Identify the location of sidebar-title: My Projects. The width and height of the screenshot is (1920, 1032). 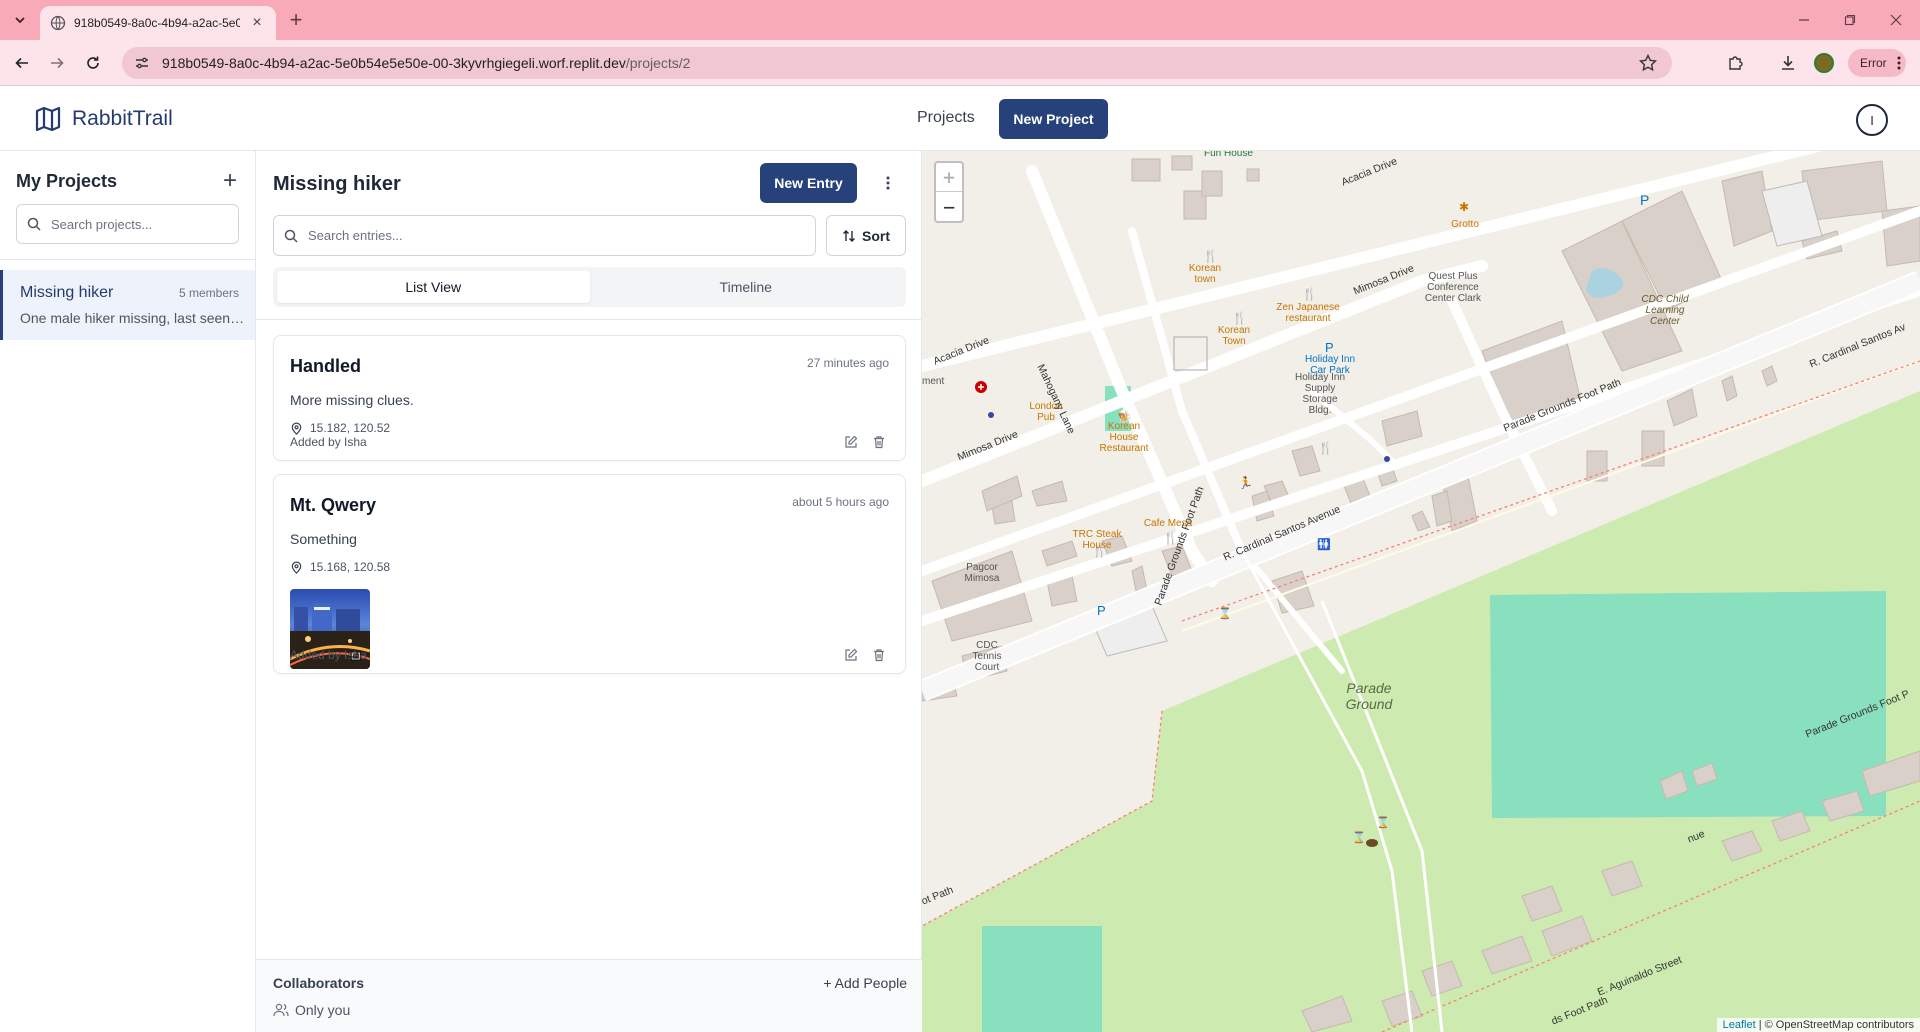
(67, 181).